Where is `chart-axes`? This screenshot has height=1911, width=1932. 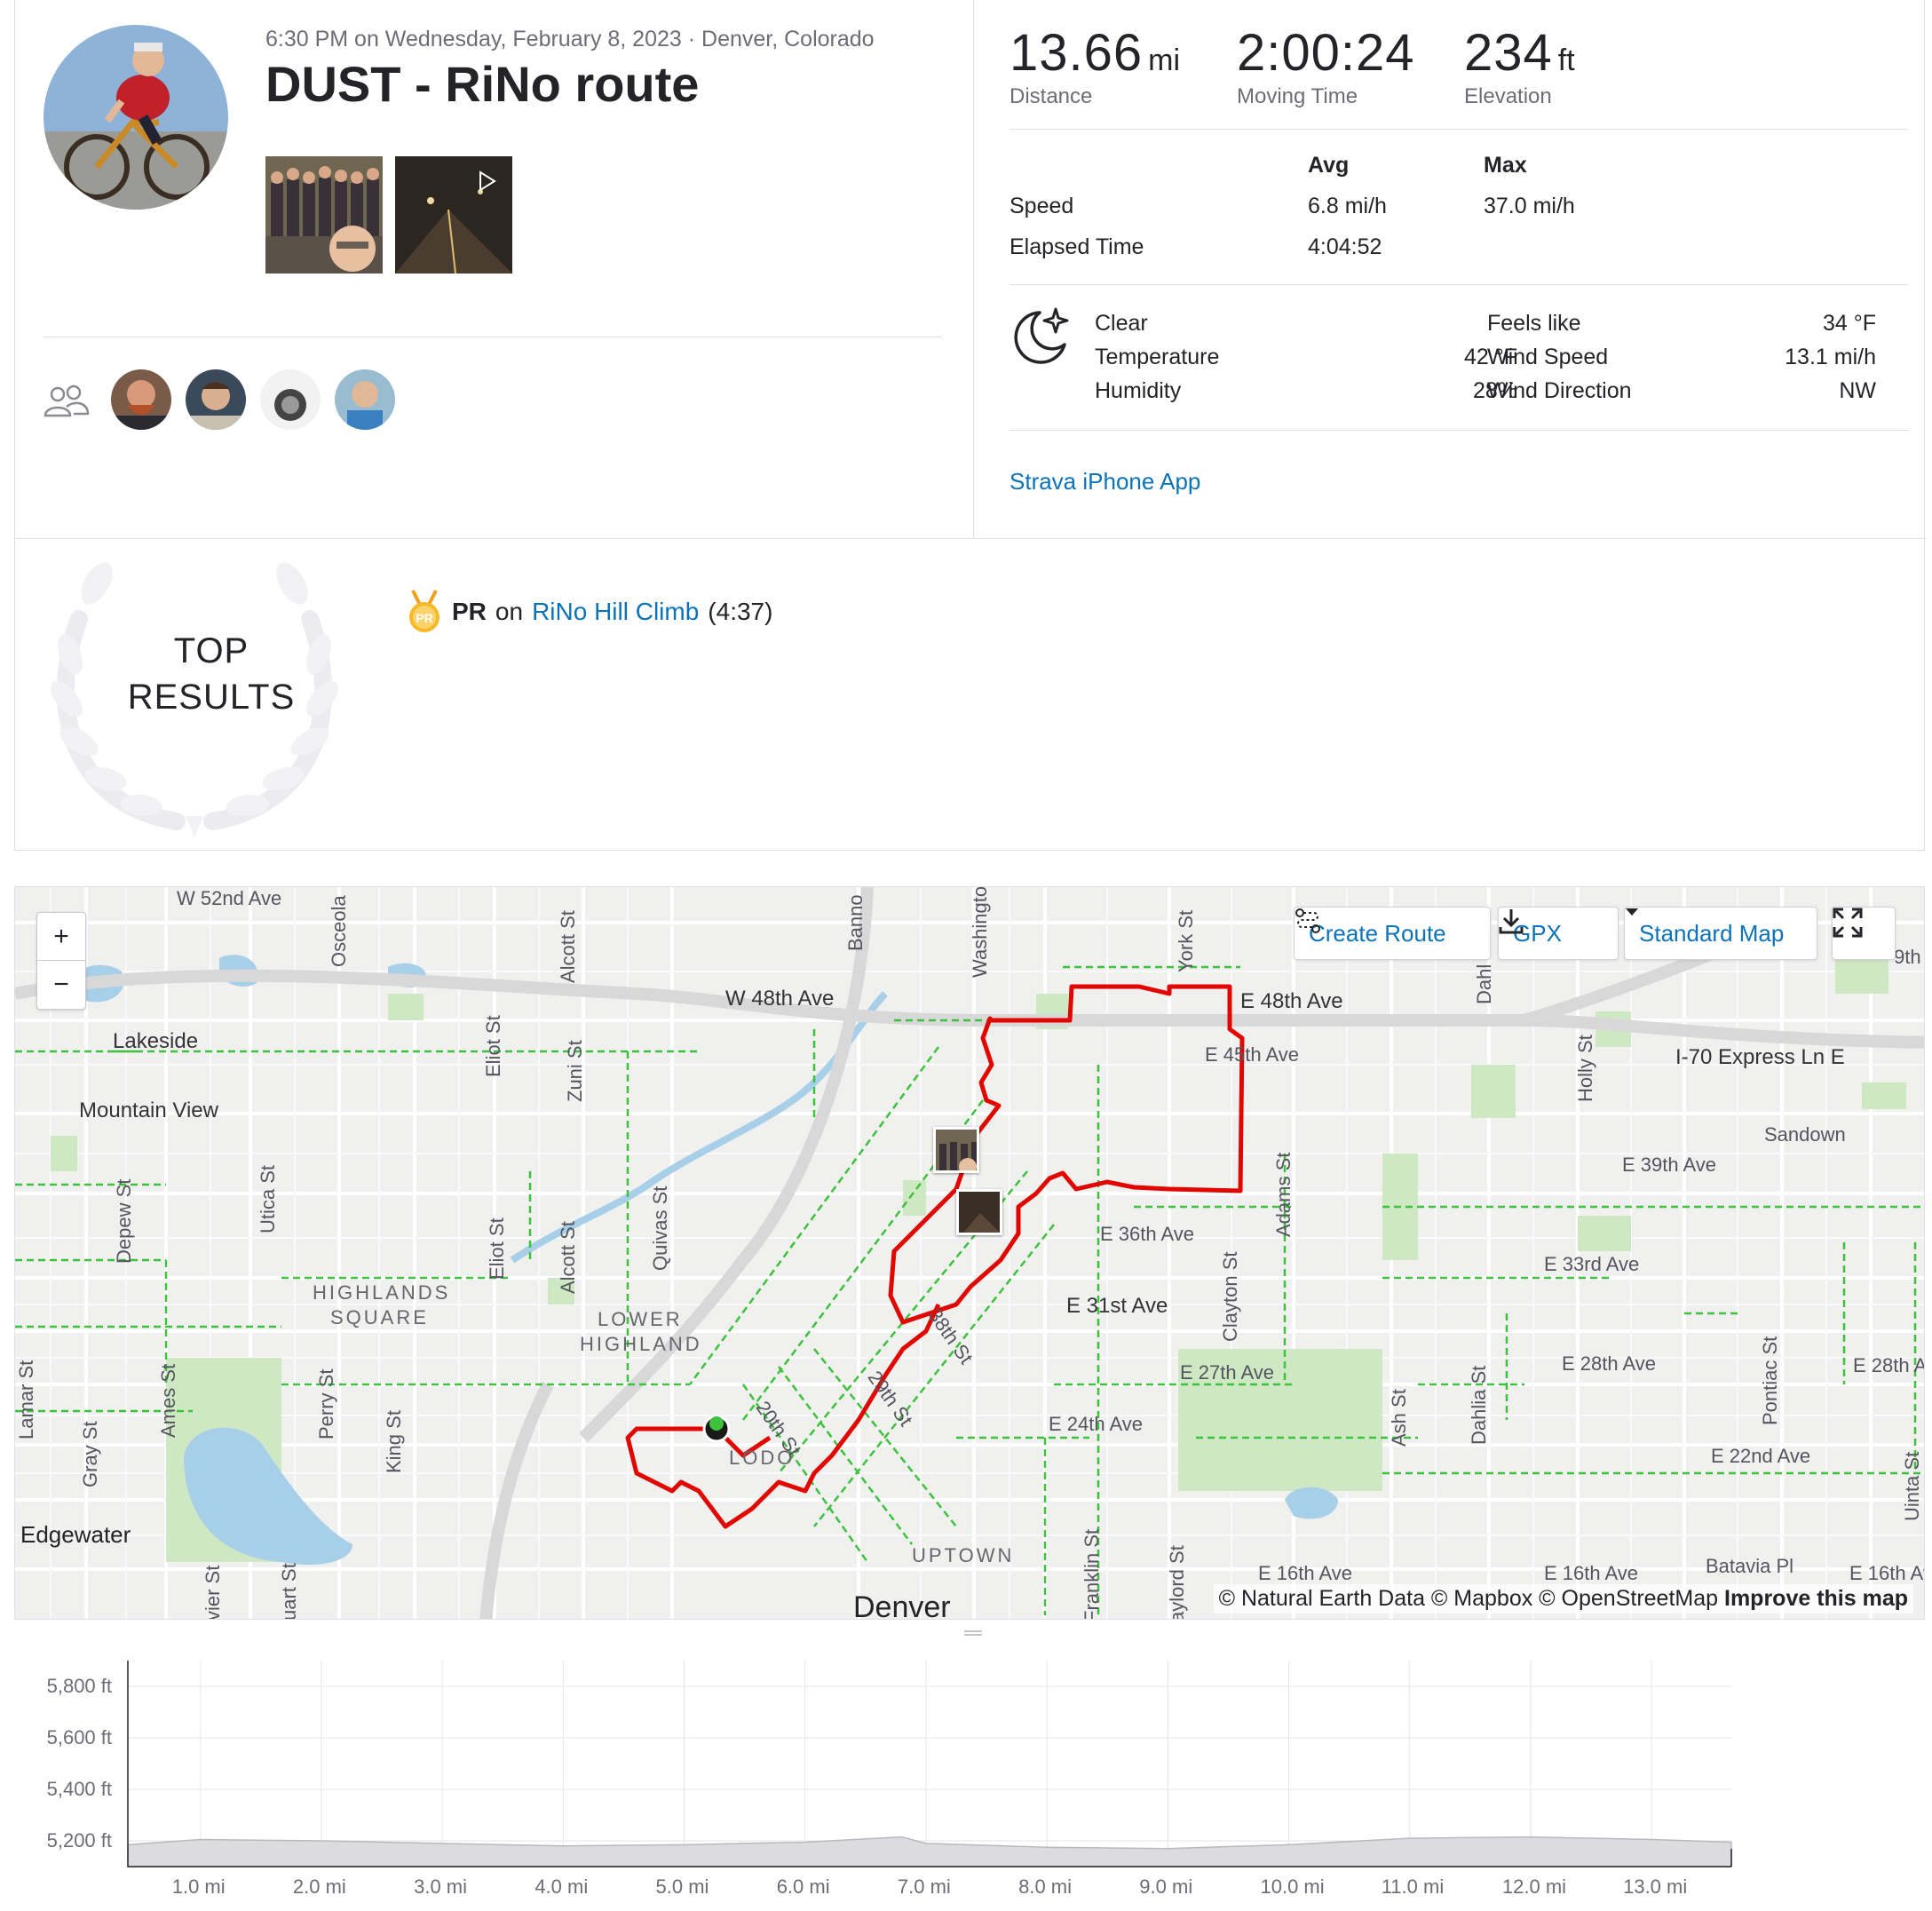
chart-axes is located at coordinates (929, 1764).